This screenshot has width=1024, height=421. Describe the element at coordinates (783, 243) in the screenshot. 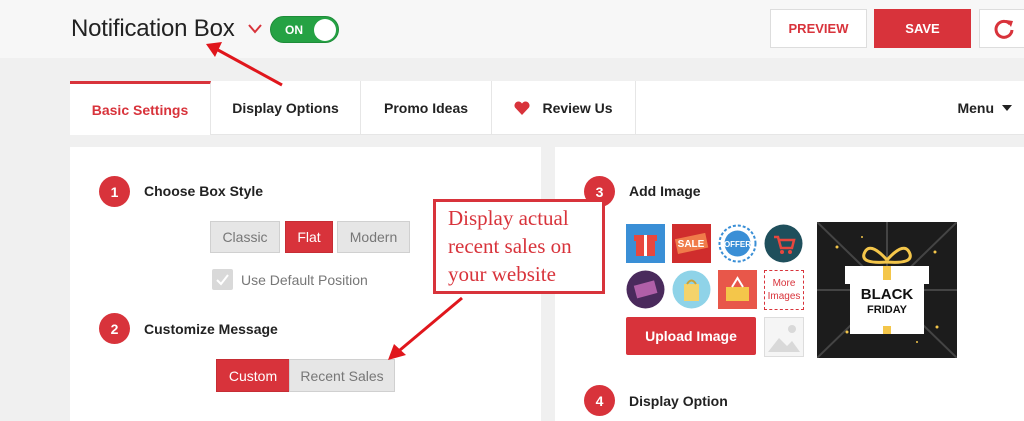

I see `cart-thumbnail-icon` at that location.